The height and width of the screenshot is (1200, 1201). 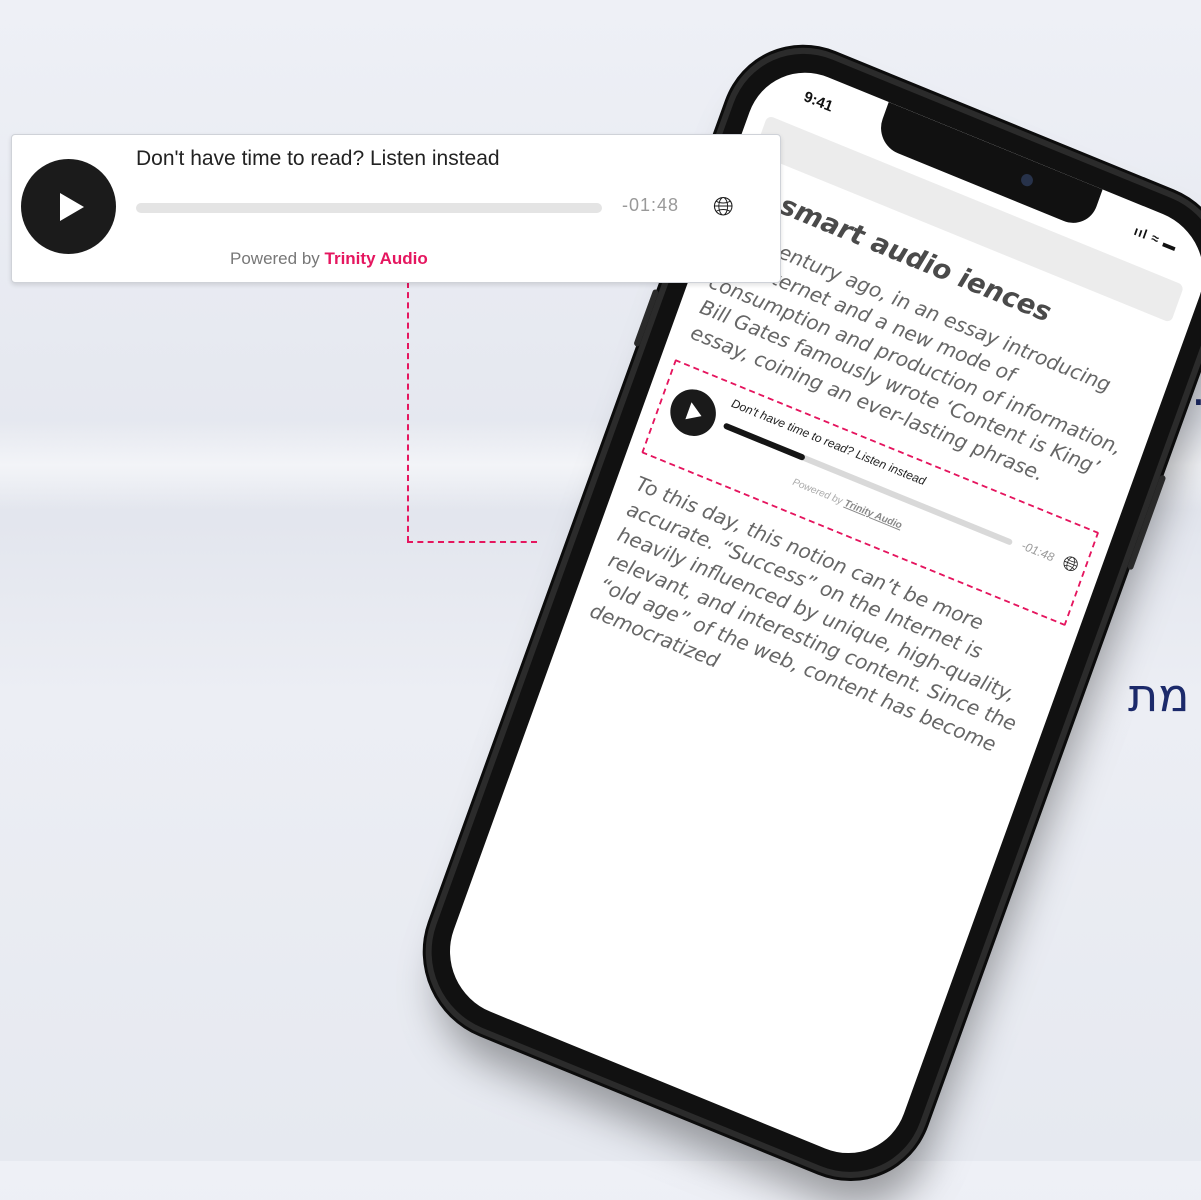 What do you see at coordinates (1146, 522) in the screenshot?
I see `power-button` at bounding box center [1146, 522].